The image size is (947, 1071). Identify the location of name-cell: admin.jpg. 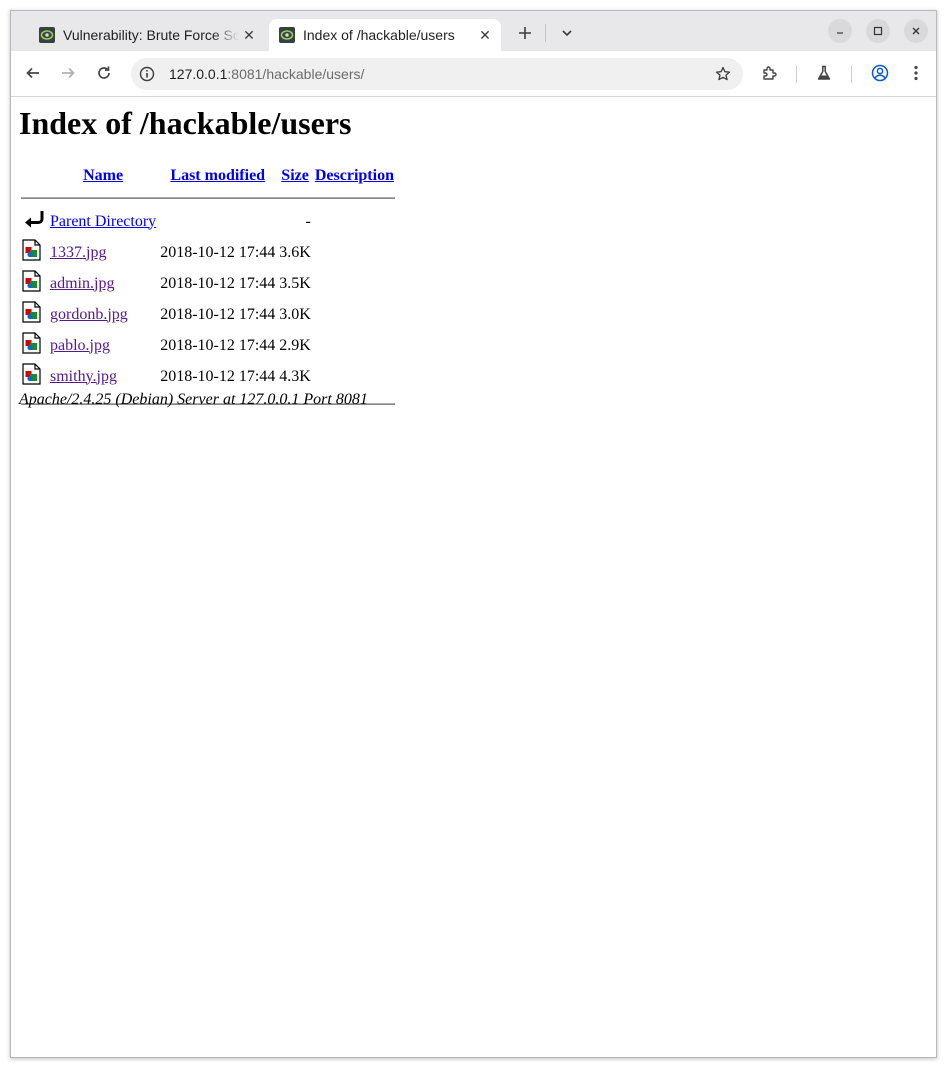
(103, 283).